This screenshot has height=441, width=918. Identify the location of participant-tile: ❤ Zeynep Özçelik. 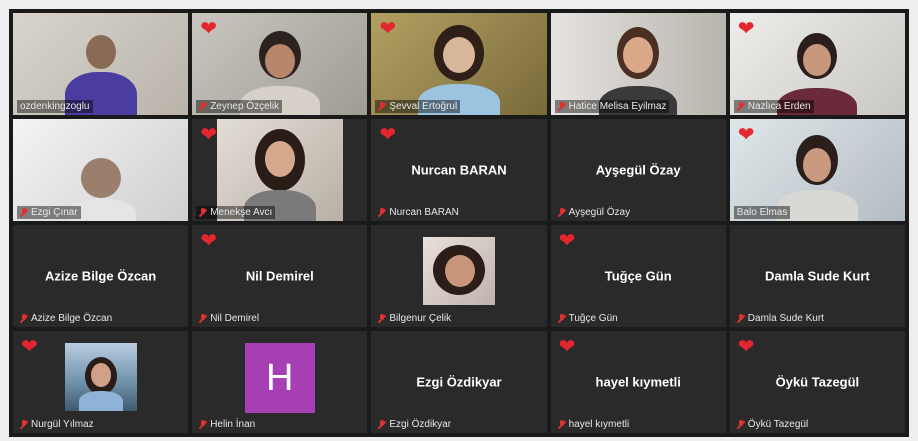
(280, 64).